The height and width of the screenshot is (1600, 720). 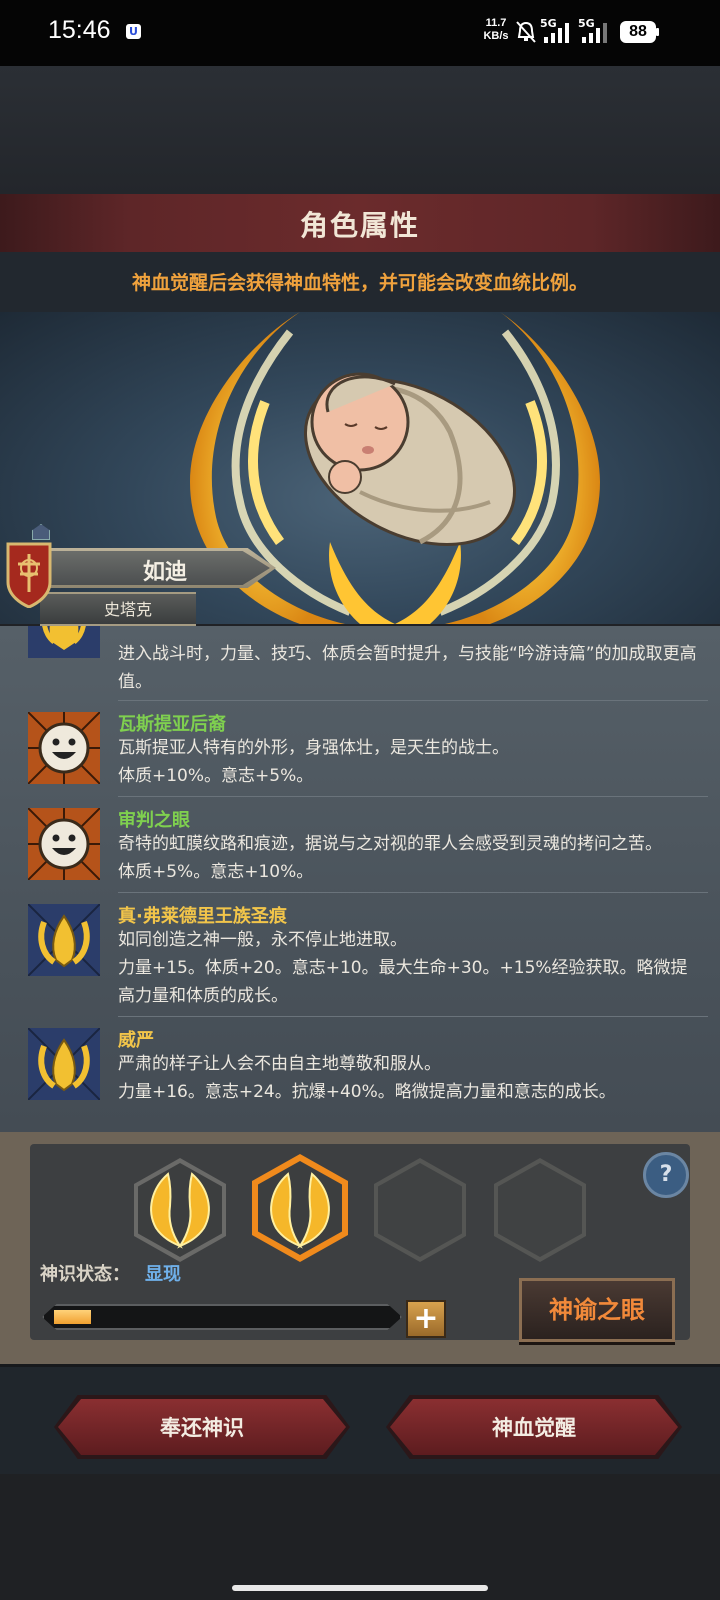 What do you see at coordinates (657, 32) in the screenshot?
I see `battery-icon` at bounding box center [657, 32].